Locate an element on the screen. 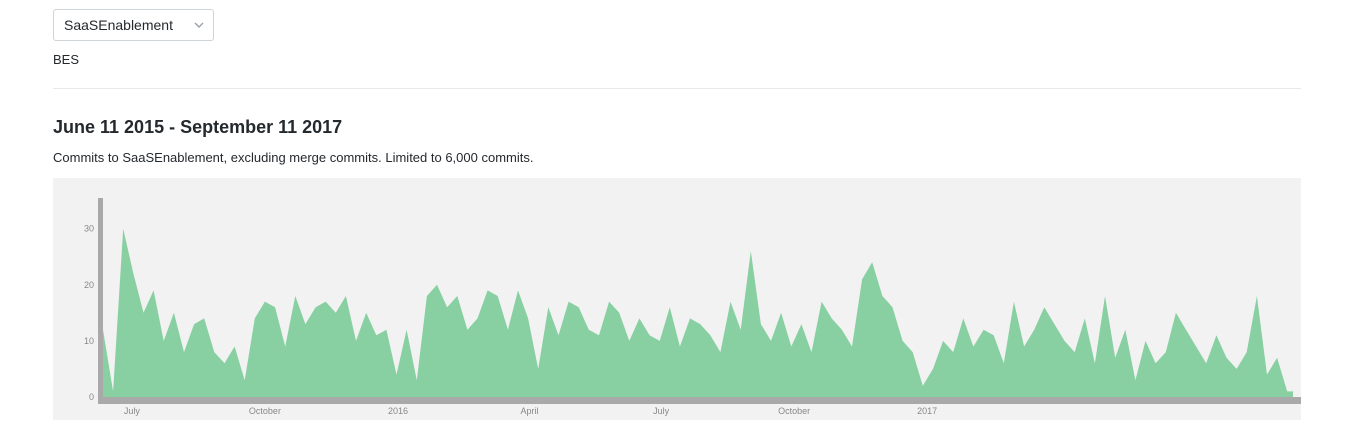  y-tick-layer: 0 10 20 30 is located at coordinates (89, 313).